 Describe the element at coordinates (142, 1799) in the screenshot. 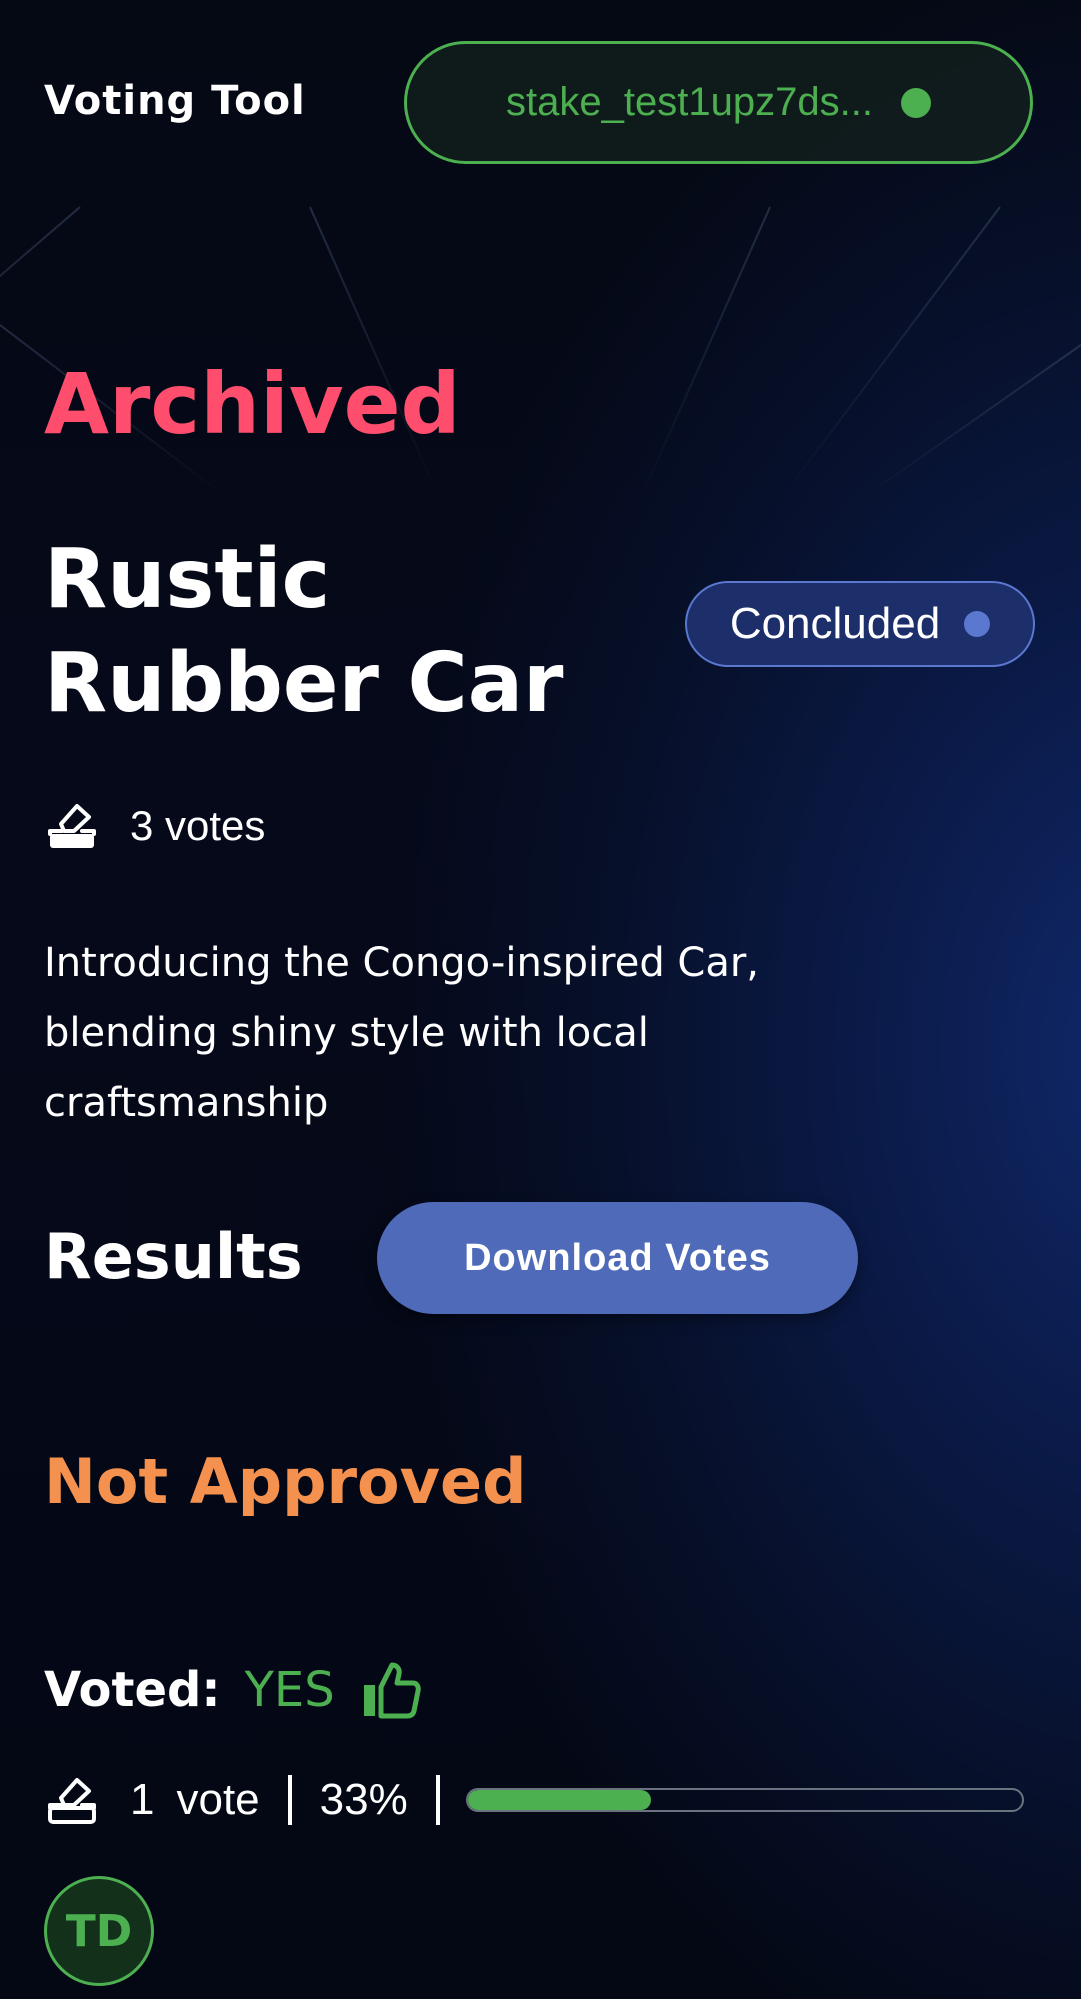

I see `option-vote-count: 1` at that location.